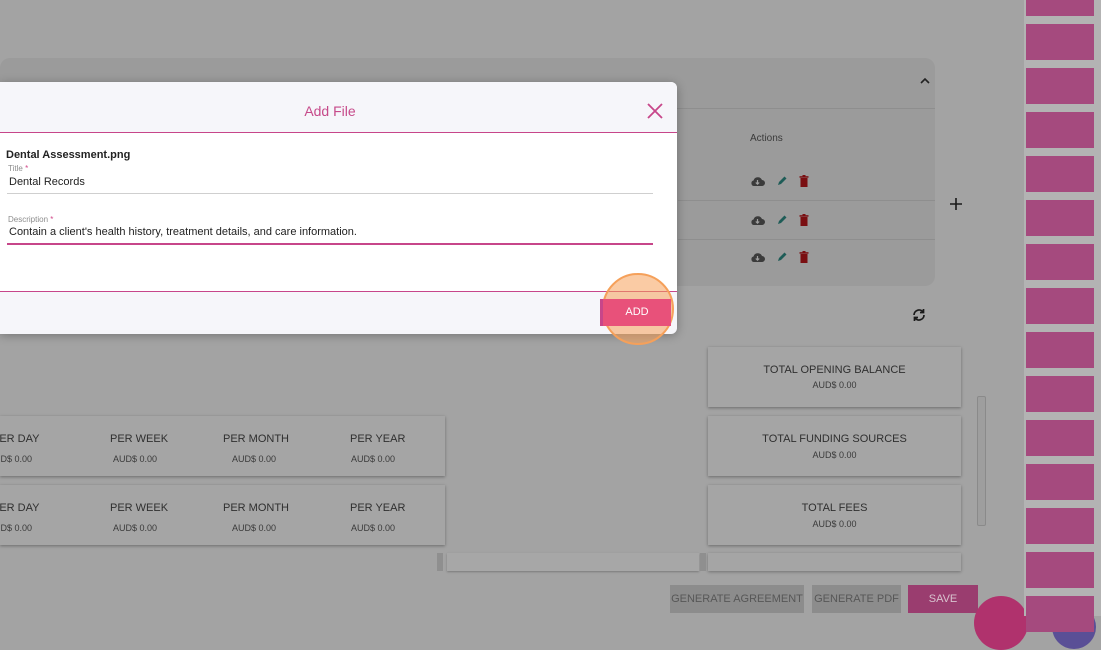 The width and height of the screenshot is (1101, 650). Describe the element at coordinates (655, 111) in the screenshot. I see `close-icon` at that location.